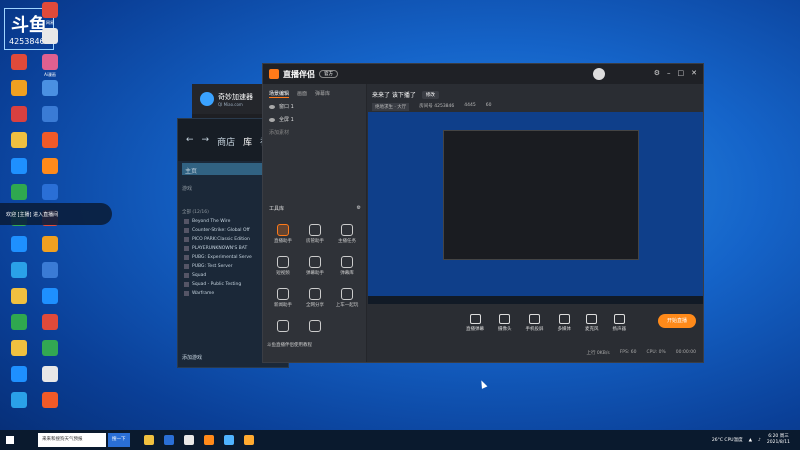 The image size is (800, 450). Describe the element at coordinates (314, 119) in the screenshot. I see `scene-item: 全屏 1` at that location.